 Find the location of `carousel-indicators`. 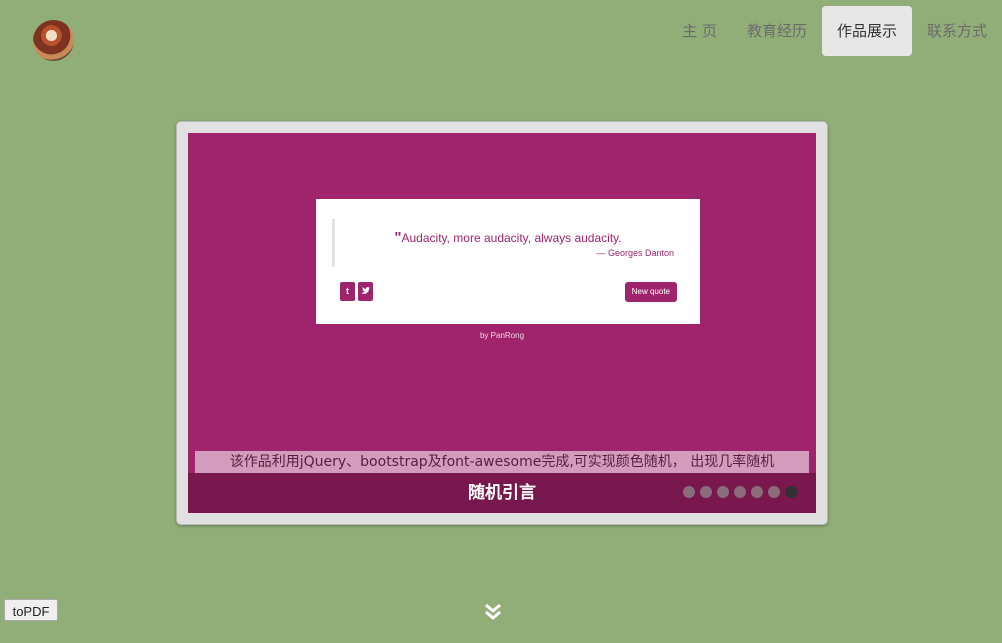

carousel-indicators is located at coordinates (740, 492).